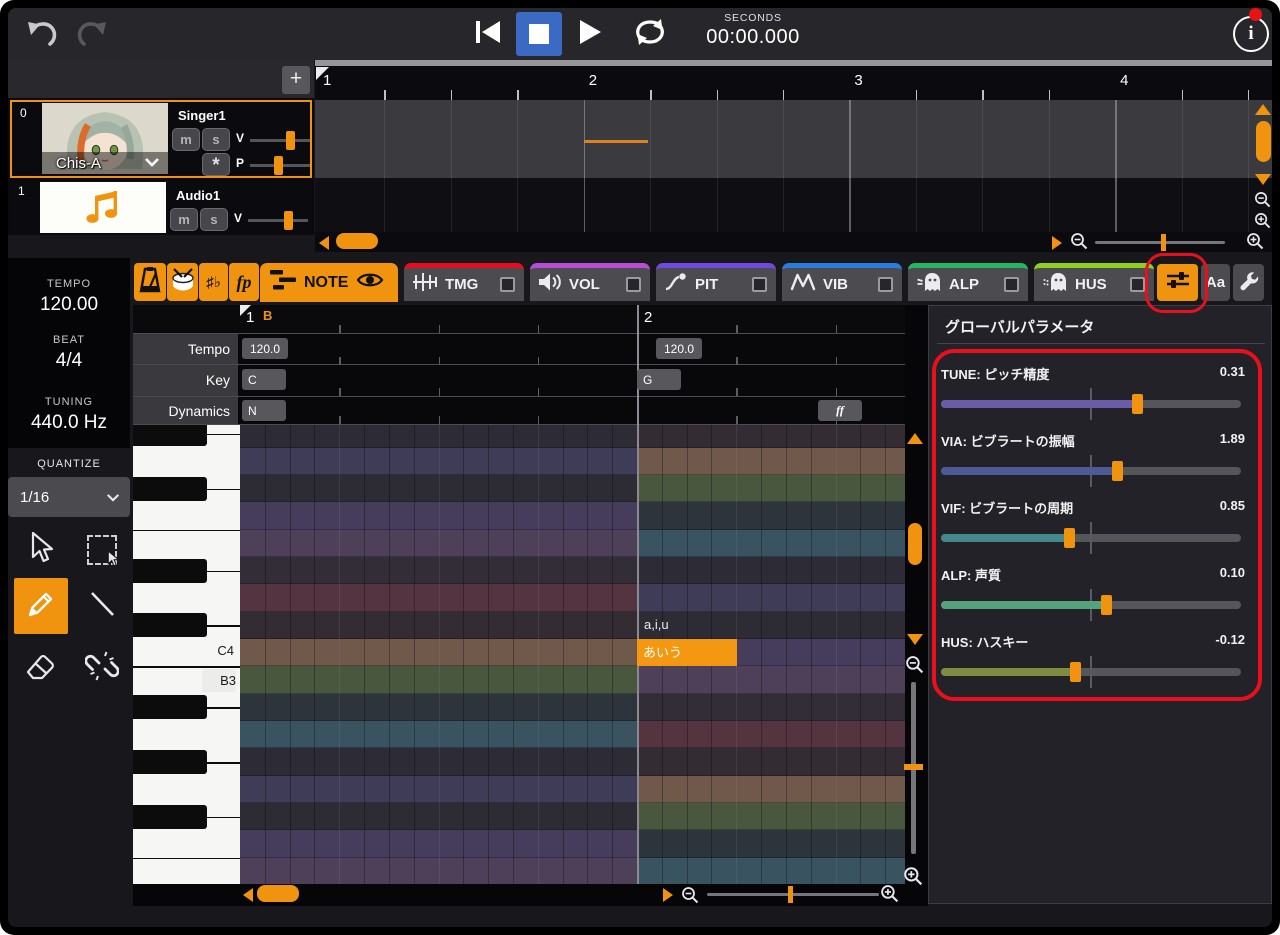 Image resolution: width=1280 pixels, height=935 pixels. I want to click on piano-v-zoom-slider-handle, so click(913, 767).